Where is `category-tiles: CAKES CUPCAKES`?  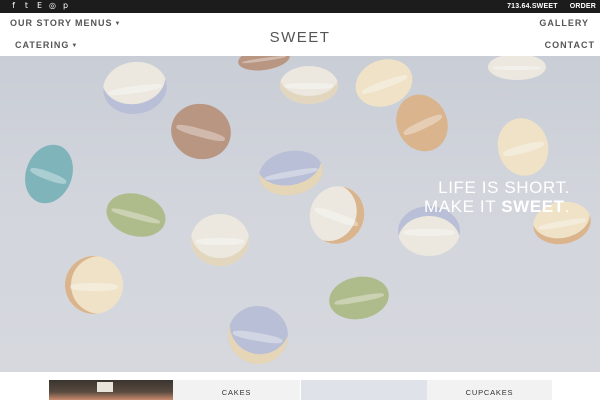
category-tiles: CAKES CUPCAKES is located at coordinates (300, 386).